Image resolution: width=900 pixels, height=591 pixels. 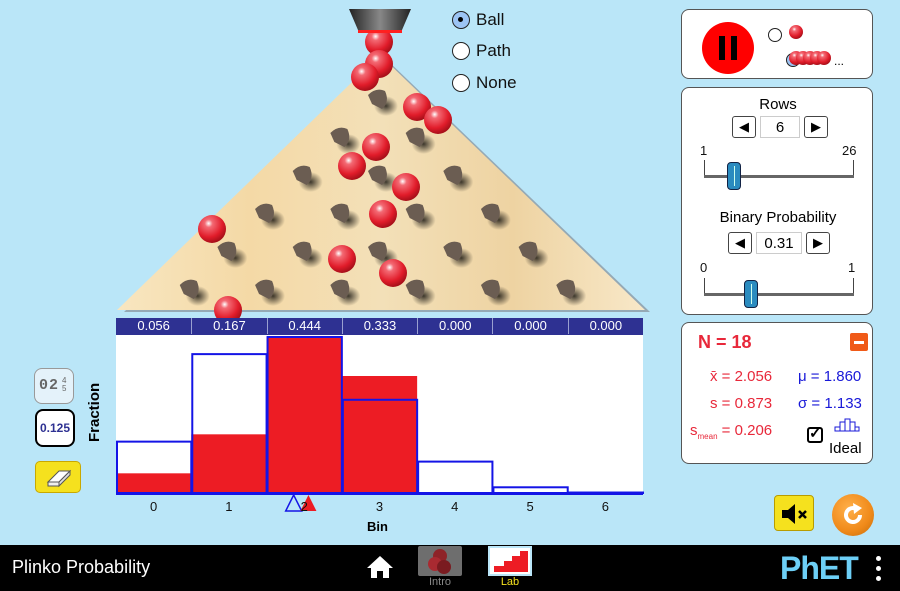 I want to click on lab-screen-icon, so click(x=511, y=561).